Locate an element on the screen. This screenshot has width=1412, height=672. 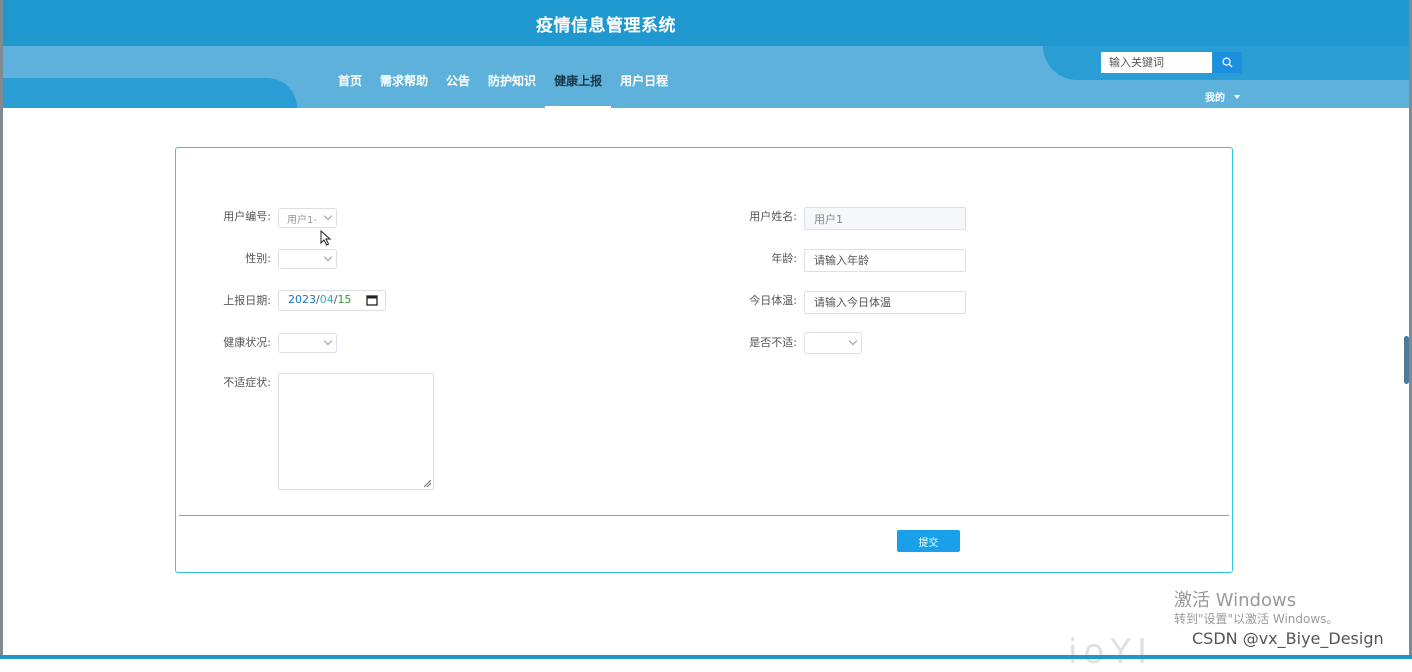
caret-down-icon is located at coordinates (1237, 96).